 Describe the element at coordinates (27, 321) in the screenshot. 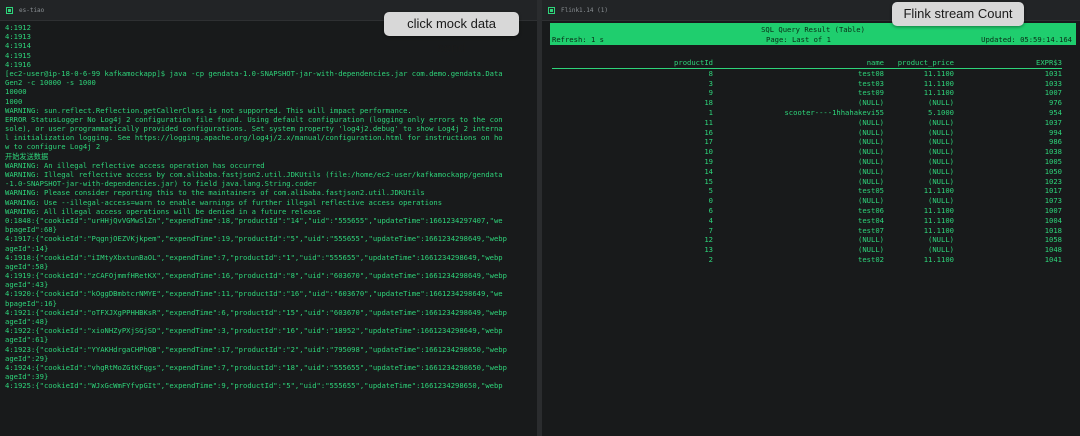

I see `terminal-line: ageId":48}` at that location.